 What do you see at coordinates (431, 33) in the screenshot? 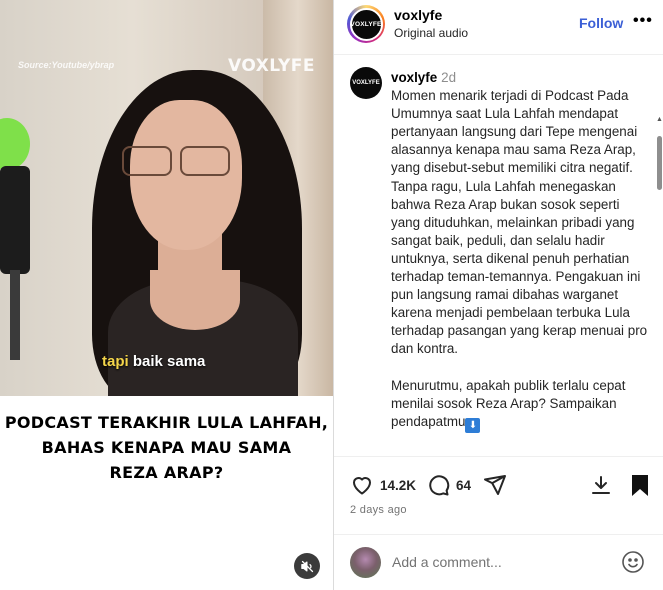
I see `audio-link: Original audio` at bounding box center [431, 33].